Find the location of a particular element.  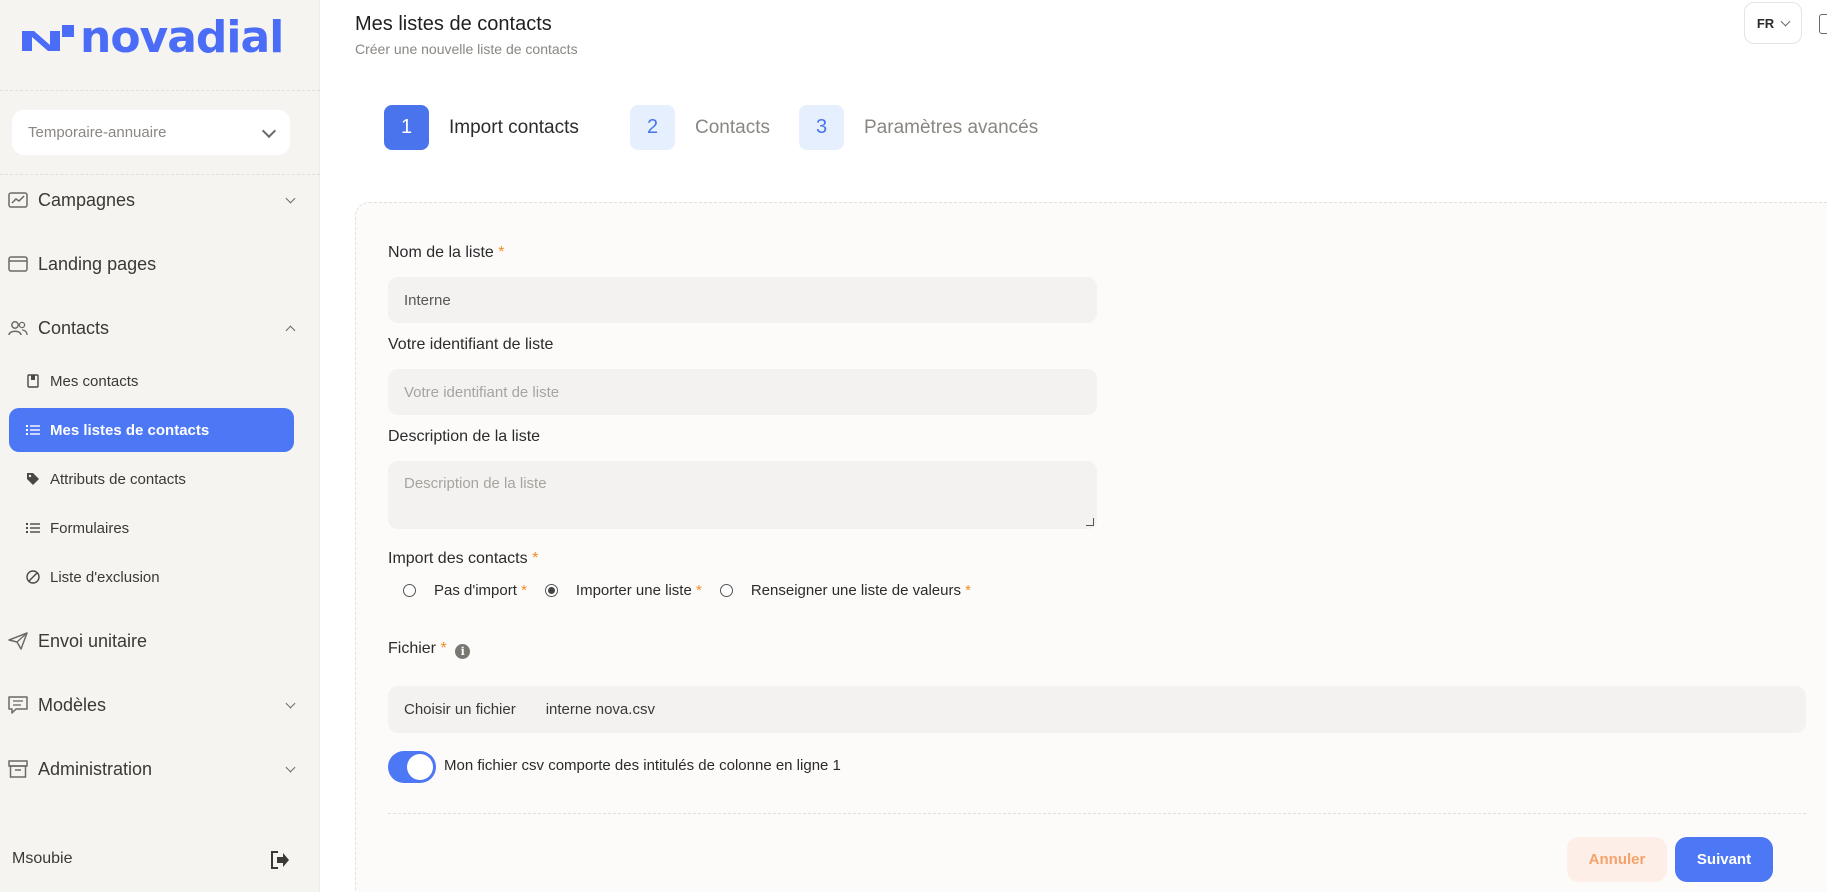

choose-file-button: Choisir un fichier is located at coordinates (460, 709).